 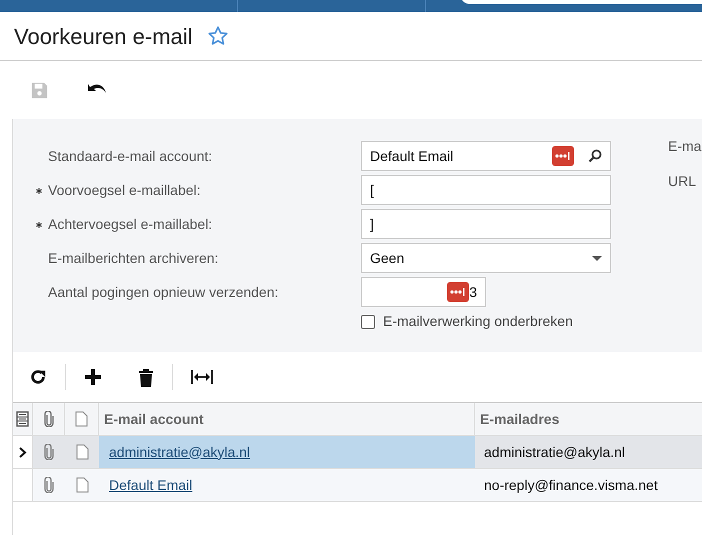 I want to click on caret-icon, so click(x=597, y=258).